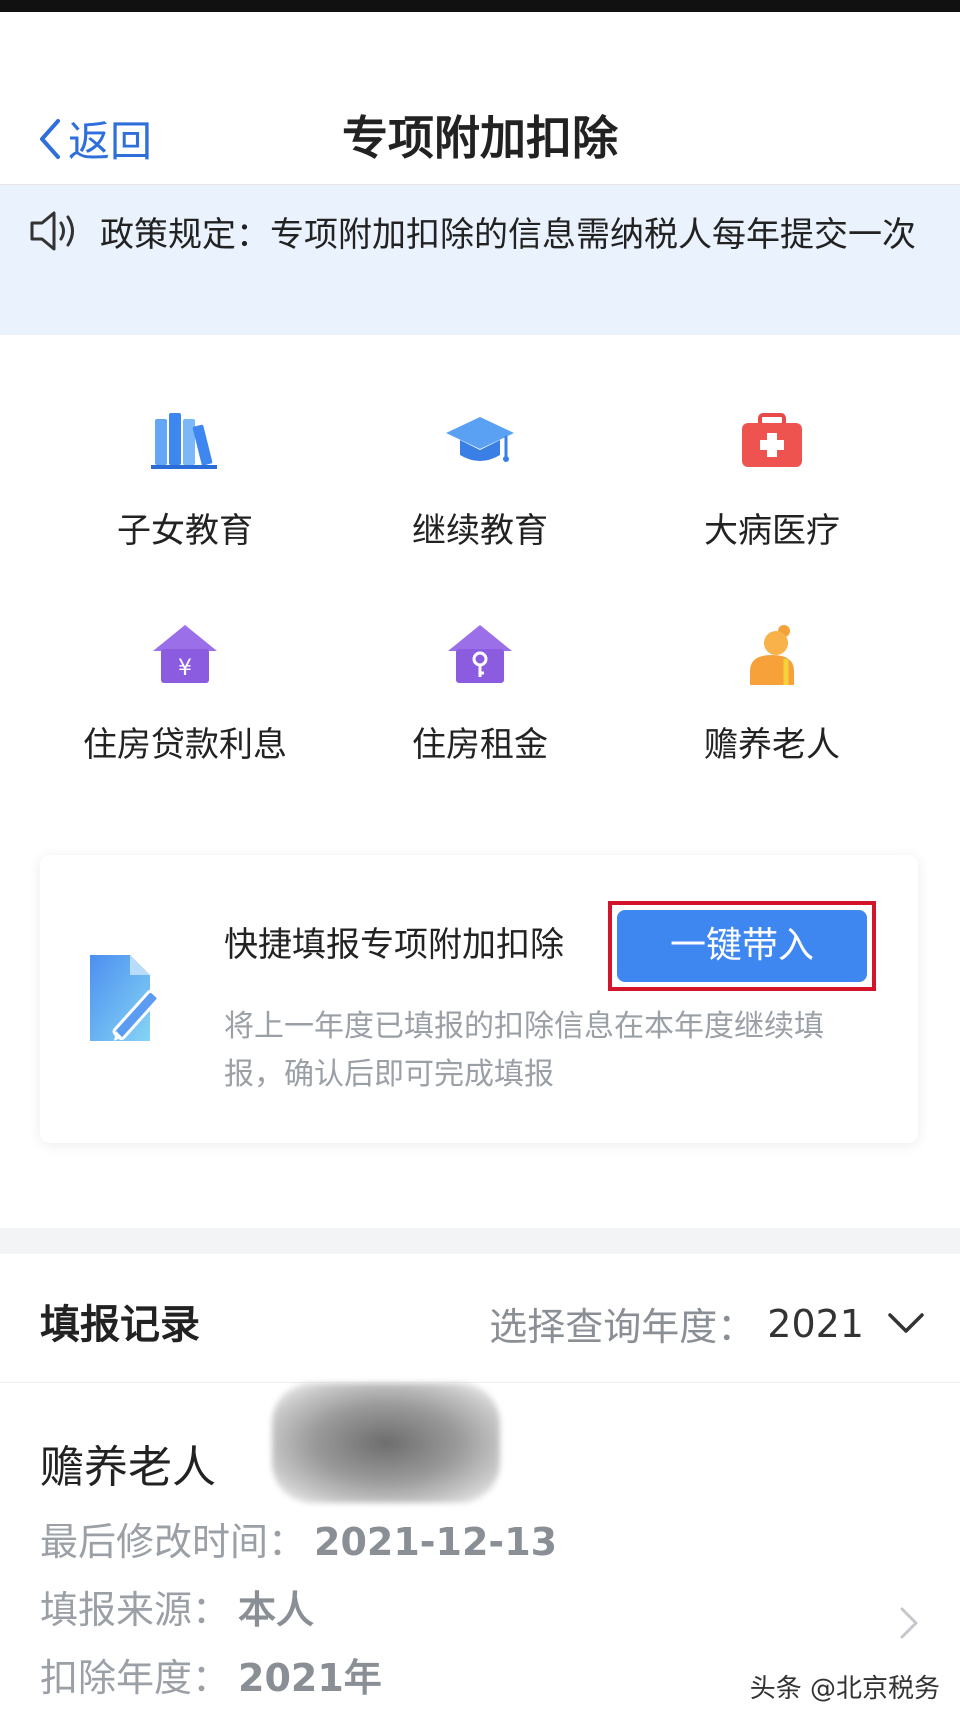 This screenshot has width=960, height=1717. Describe the element at coordinates (480, 6) in the screenshot. I see `status-bar` at that location.